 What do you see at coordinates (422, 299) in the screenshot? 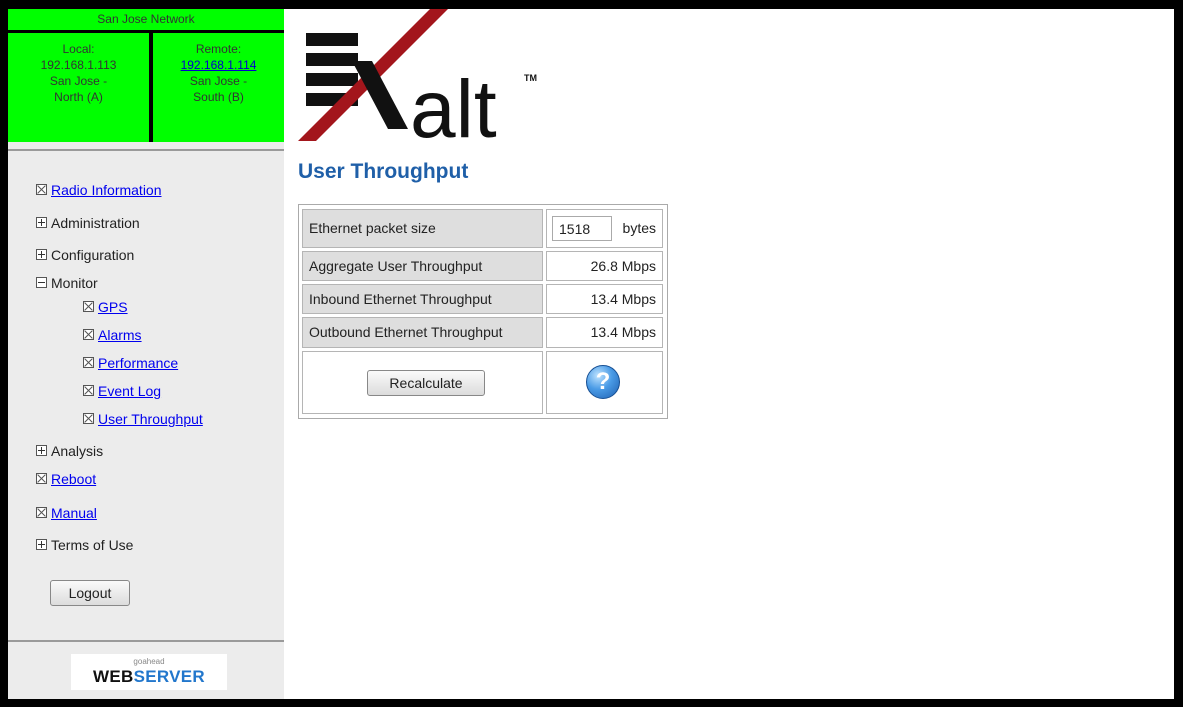
I see `inbound-throughput-label: Inbound Ethernet Throughput` at bounding box center [422, 299].